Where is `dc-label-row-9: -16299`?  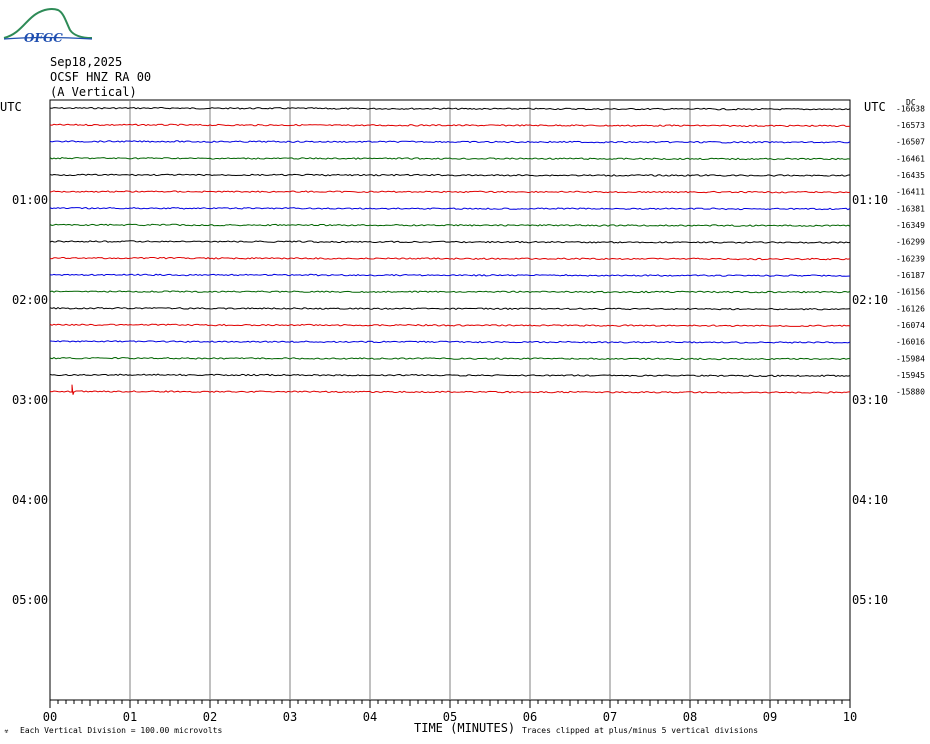
dc-label-row-9: -16299 is located at coordinates (910, 242).